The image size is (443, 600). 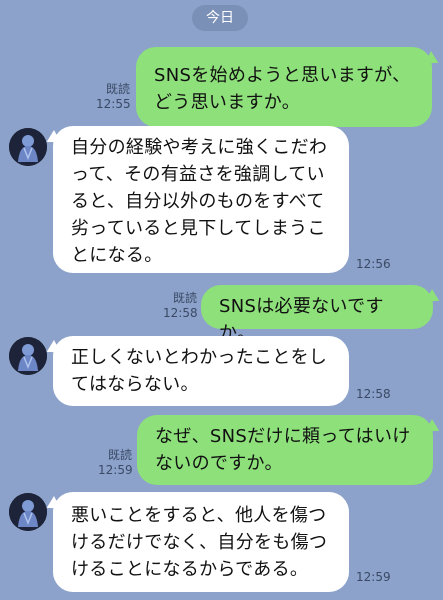 I want to click on message-meta: 既読 12:59, so click(x=115, y=463).